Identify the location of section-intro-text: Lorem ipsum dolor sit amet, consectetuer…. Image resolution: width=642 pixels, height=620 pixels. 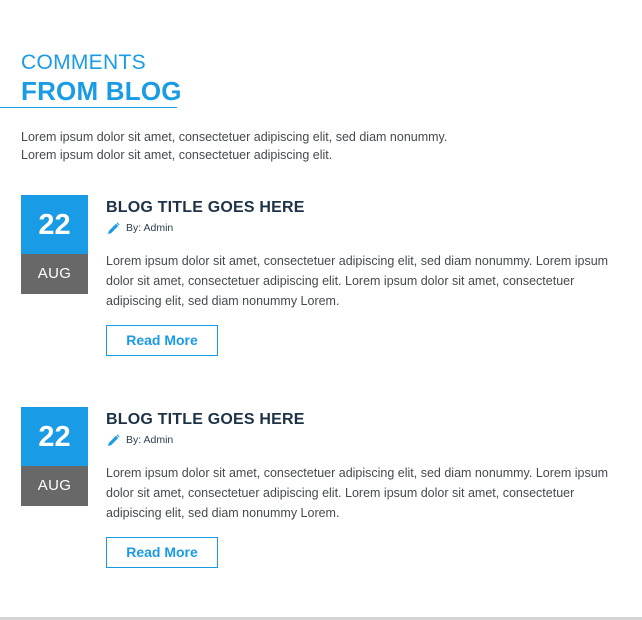
(234, 146).